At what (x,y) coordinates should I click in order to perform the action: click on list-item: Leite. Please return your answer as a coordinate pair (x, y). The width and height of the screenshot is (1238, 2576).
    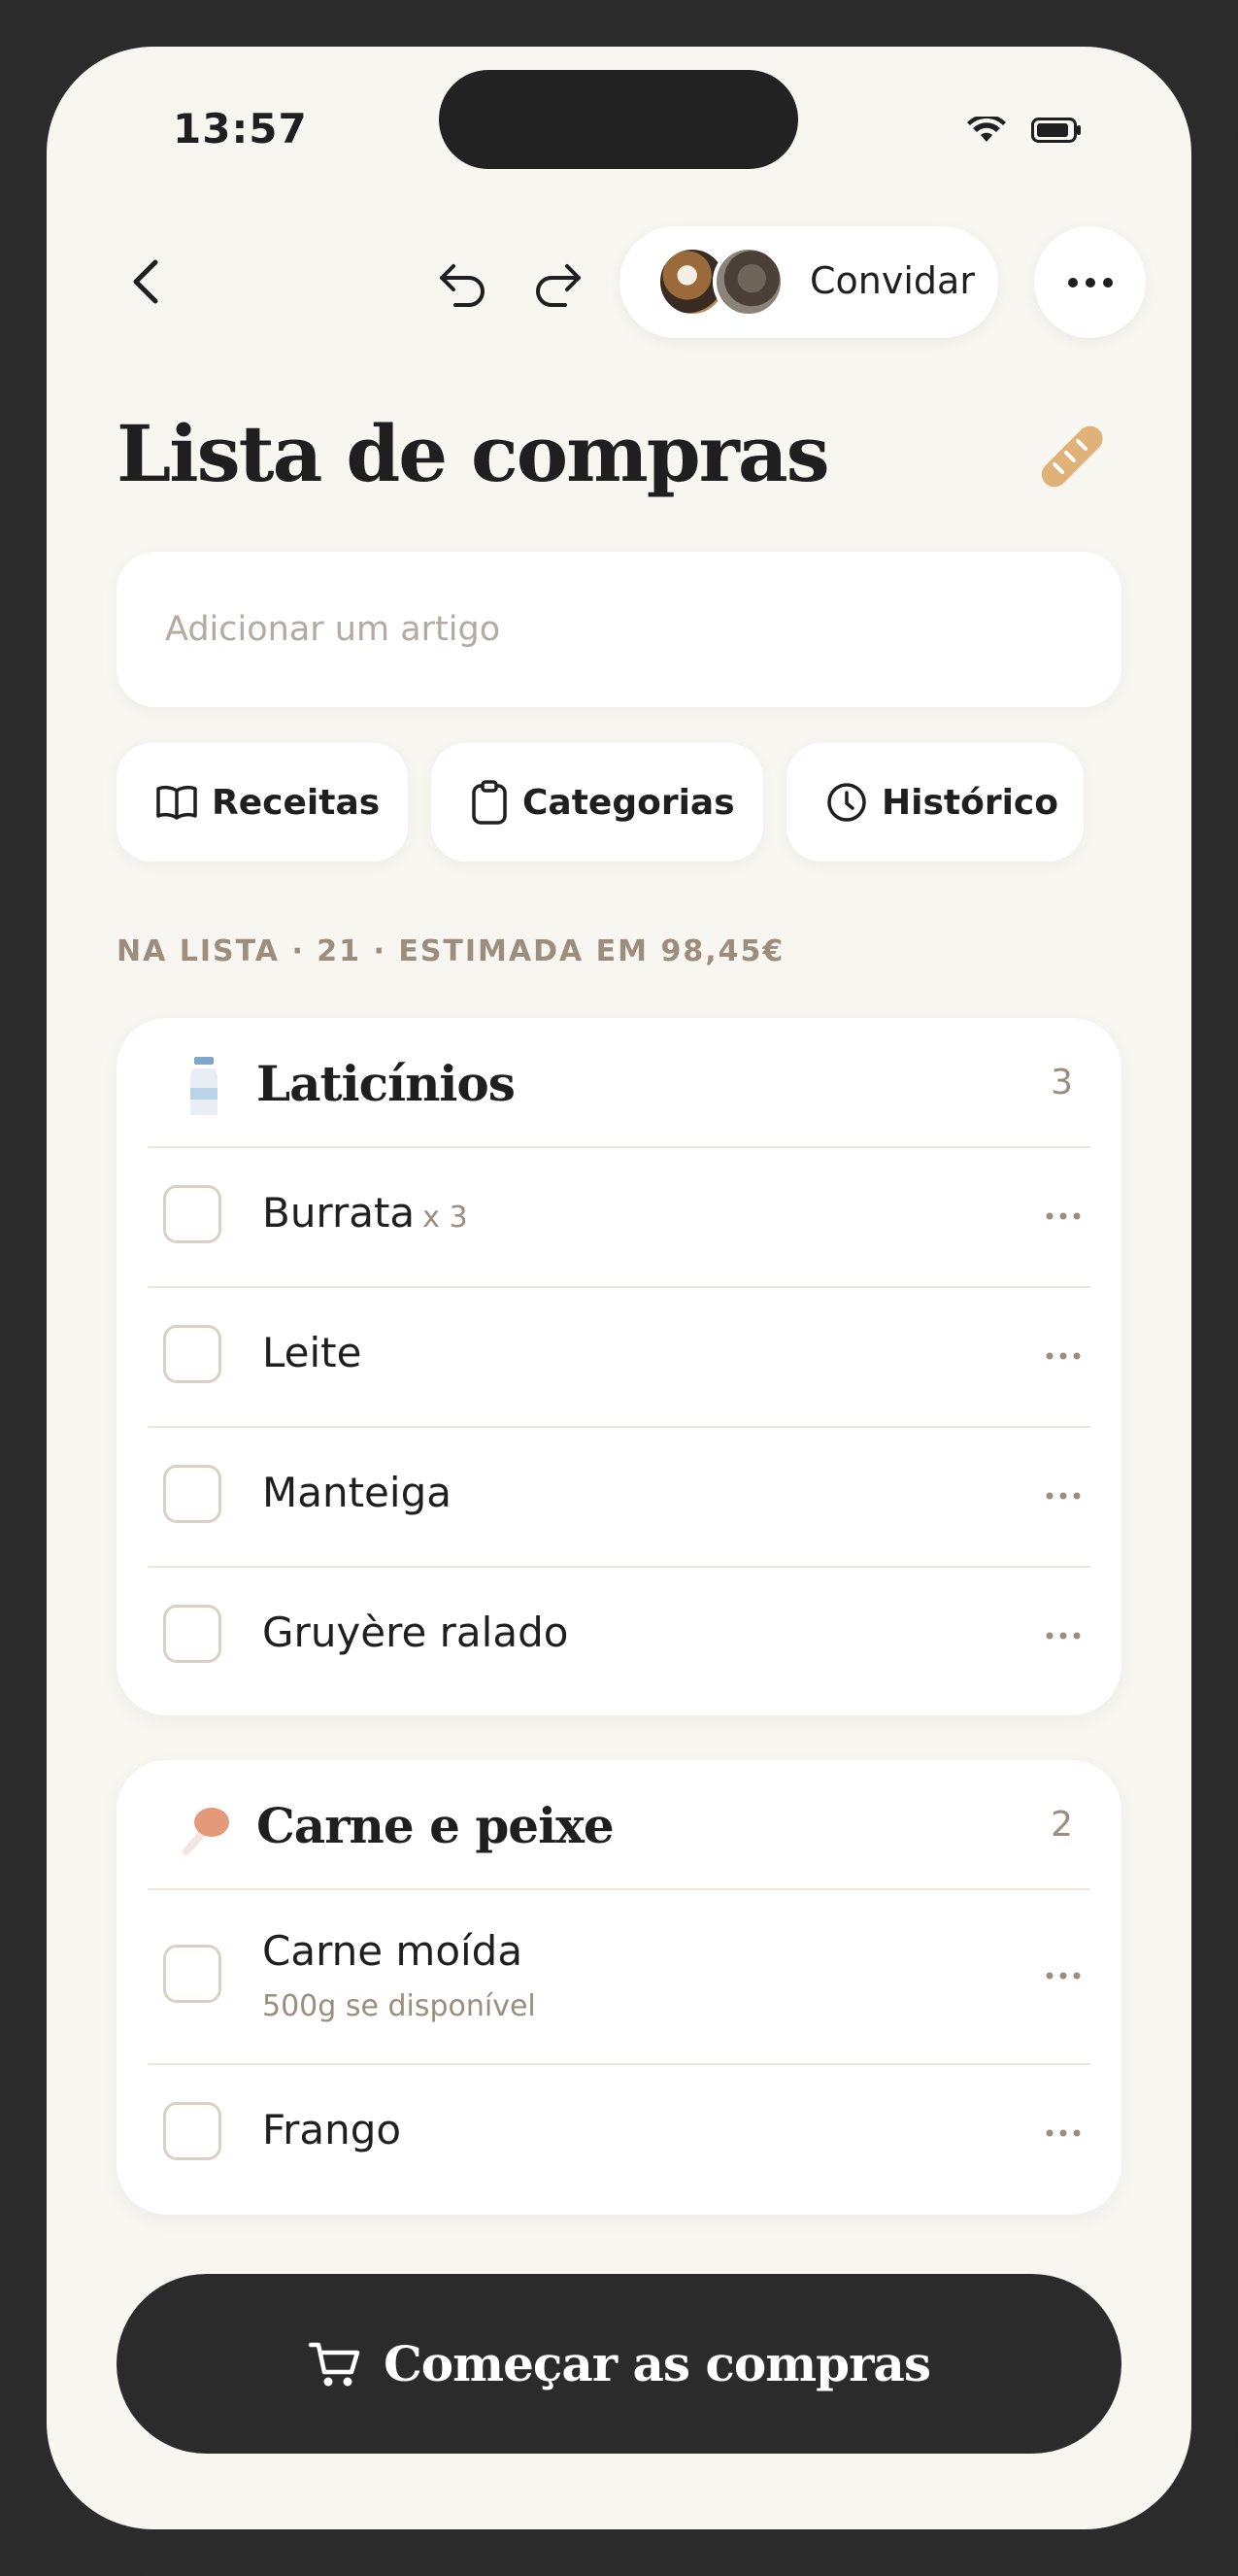
    Looking at the image, I should click on (619, 1356).